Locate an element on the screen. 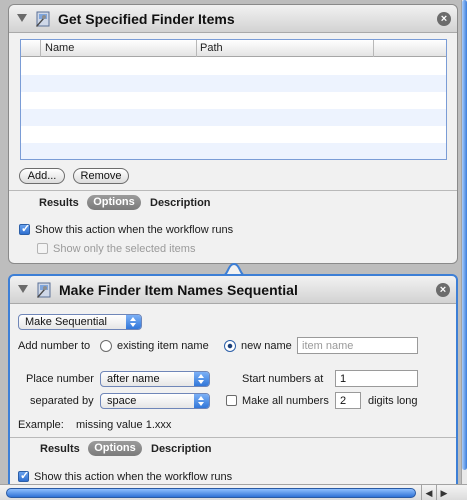  vertical-scrollbar is located at coordinates (464, 242).